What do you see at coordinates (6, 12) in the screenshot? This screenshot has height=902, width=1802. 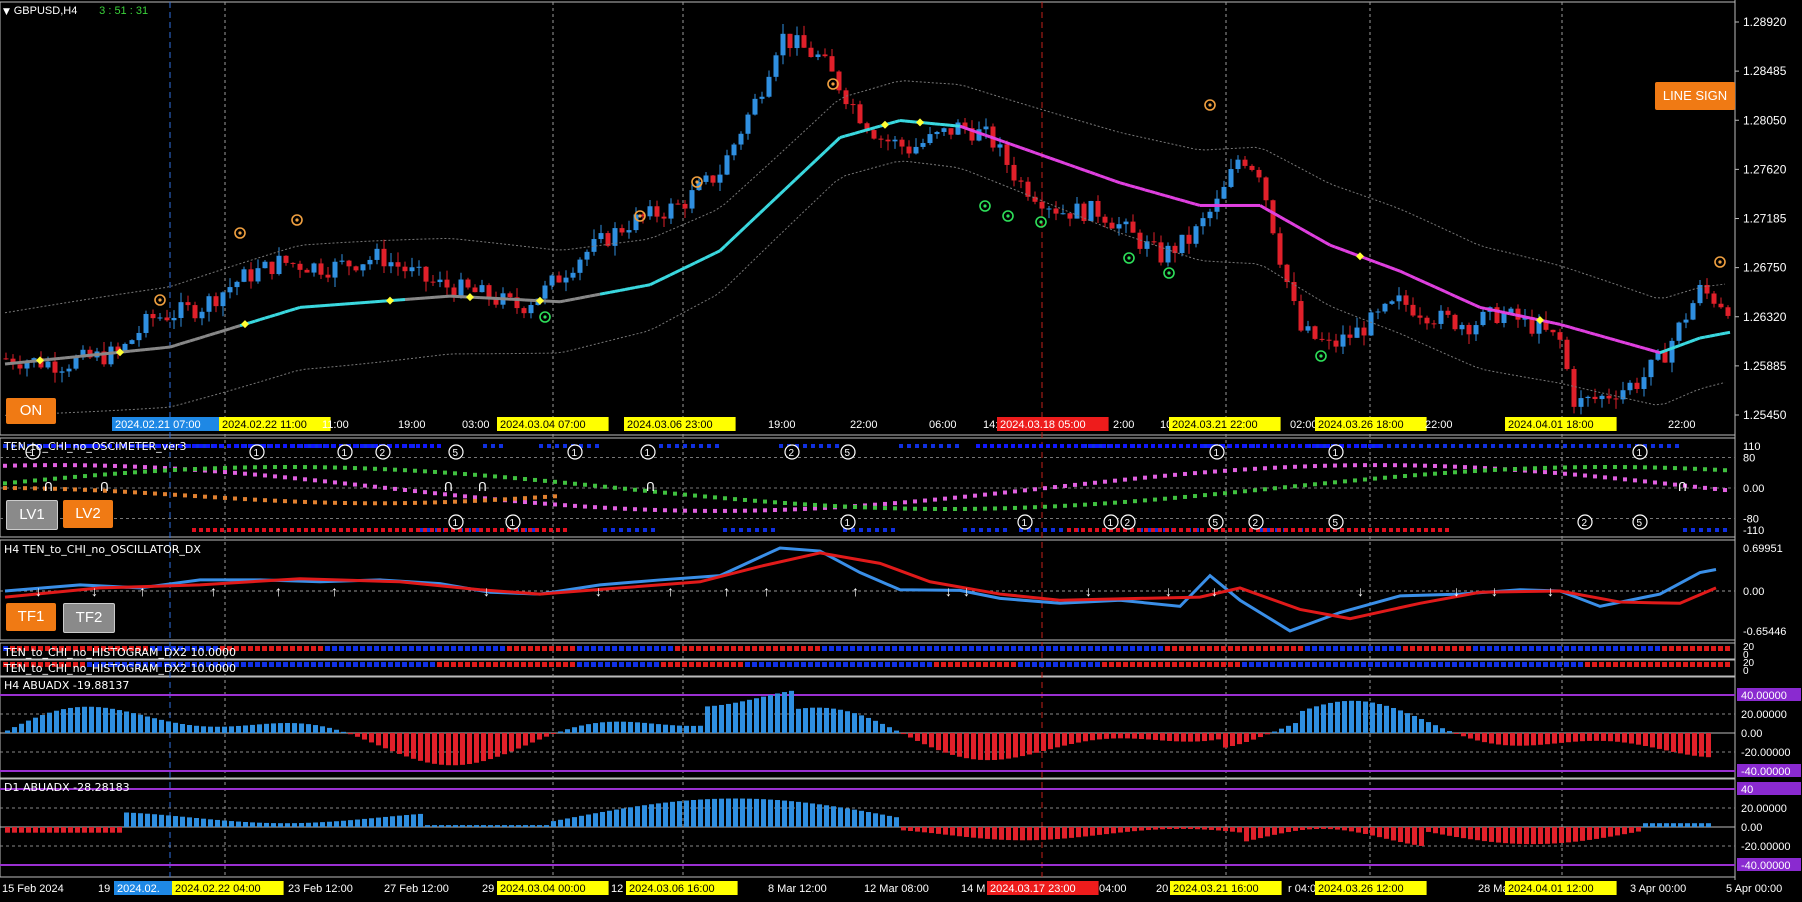 I see `dropdown-triangle-icon: ▼` at bounding box center [6, 12].